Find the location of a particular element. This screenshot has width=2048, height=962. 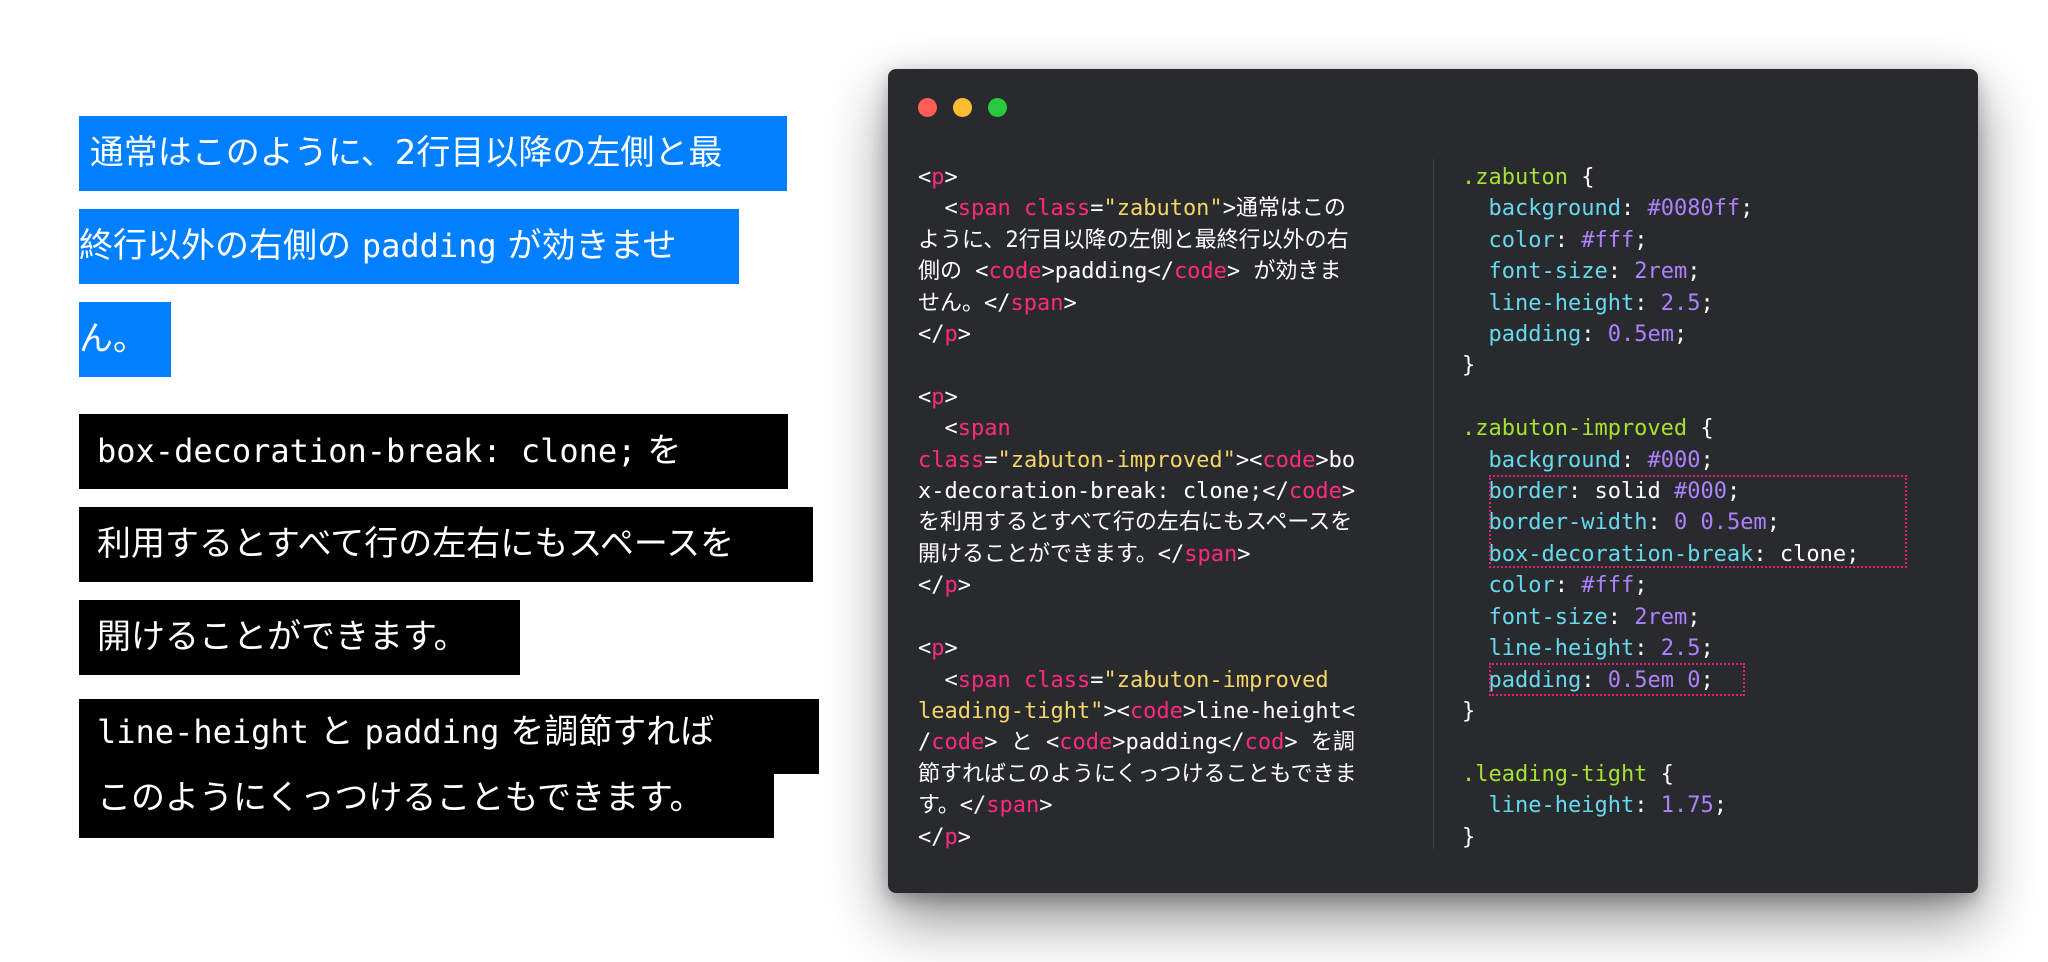

zabuton-line-2: 終行以外の右側の padding が効きませ is located at coordinates (409, 246).